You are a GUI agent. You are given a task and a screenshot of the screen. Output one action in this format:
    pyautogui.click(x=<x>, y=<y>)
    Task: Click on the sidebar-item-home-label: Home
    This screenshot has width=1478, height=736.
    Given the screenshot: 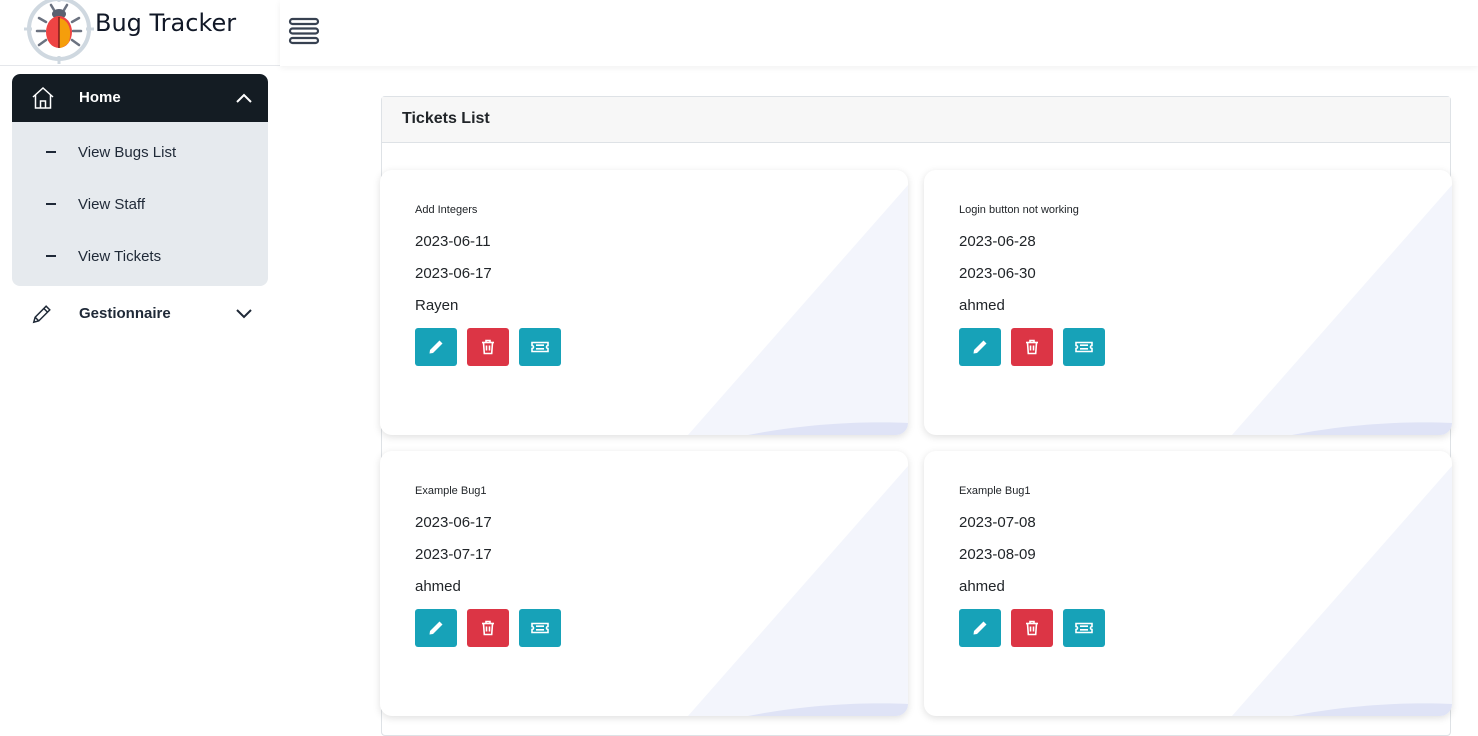 What is the action you would take?
    pyautogui.click(x=100, y=97)
    